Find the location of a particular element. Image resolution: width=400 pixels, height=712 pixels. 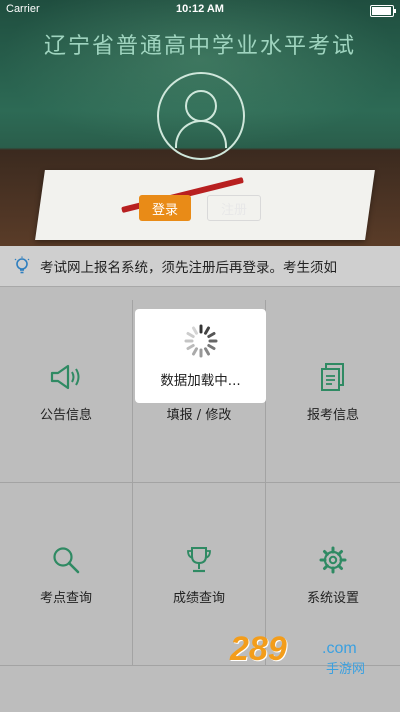

watermark-subtitle: 手游网 is located at coordinates (346, 669).